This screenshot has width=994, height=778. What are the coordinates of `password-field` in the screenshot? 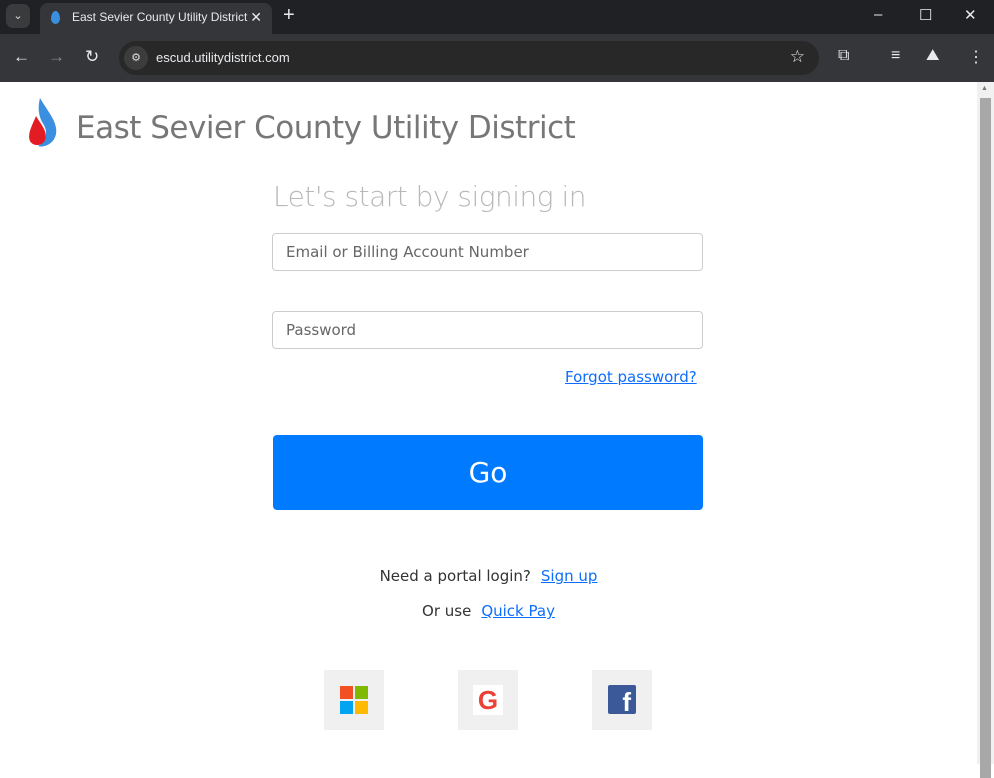 It's located at (487, 330).